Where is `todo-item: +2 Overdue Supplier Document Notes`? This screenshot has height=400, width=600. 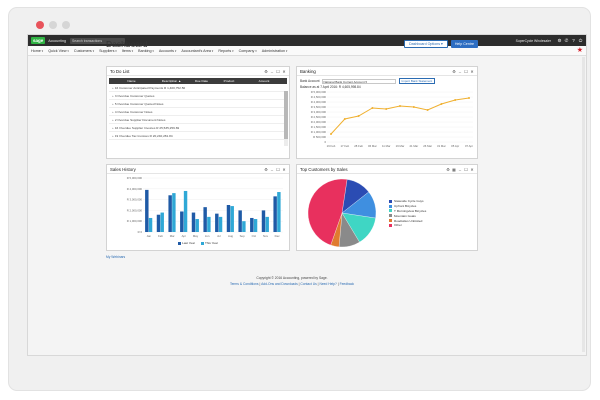
todo-item: +2 Overdue Supplier Document Notes is located at coordinates (198, 120).